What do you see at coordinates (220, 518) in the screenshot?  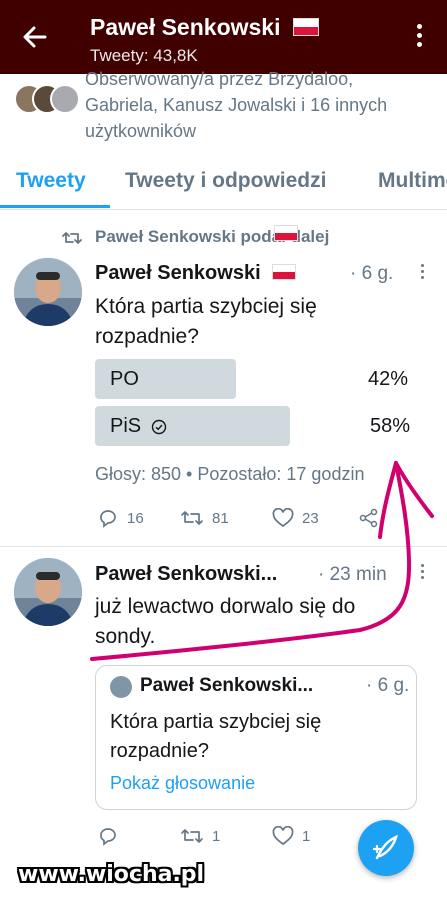 I see `retweet-count: 81` at bounding box center [220, 518].